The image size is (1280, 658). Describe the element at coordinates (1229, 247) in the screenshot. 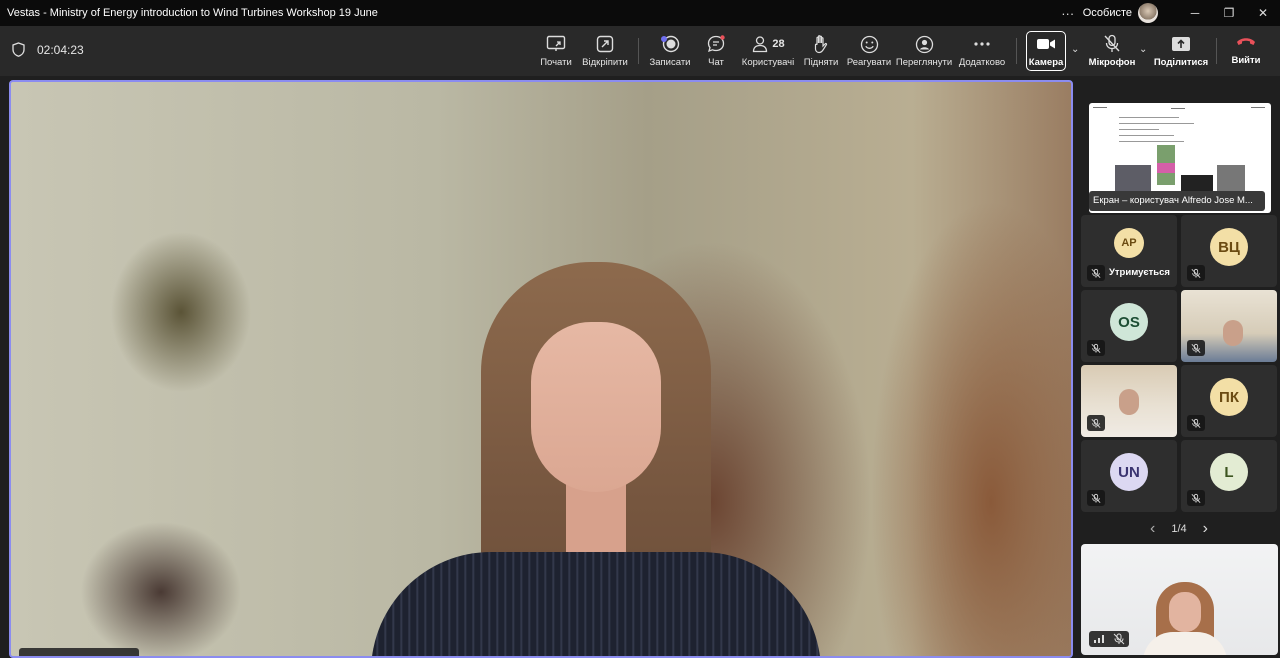

I see `avatar: ВЦ` at that location.